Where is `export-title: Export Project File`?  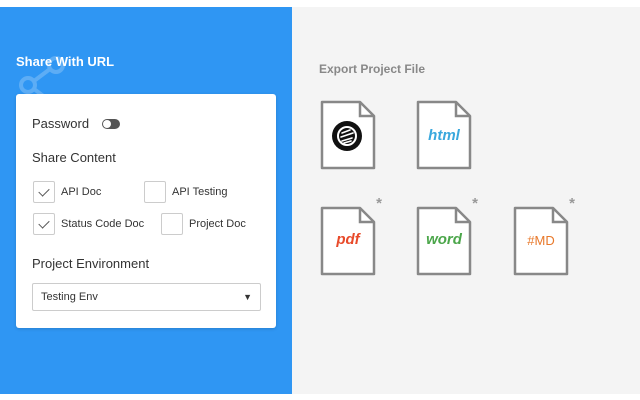 export-title: Export Project File is located at coordinates (372, 69).